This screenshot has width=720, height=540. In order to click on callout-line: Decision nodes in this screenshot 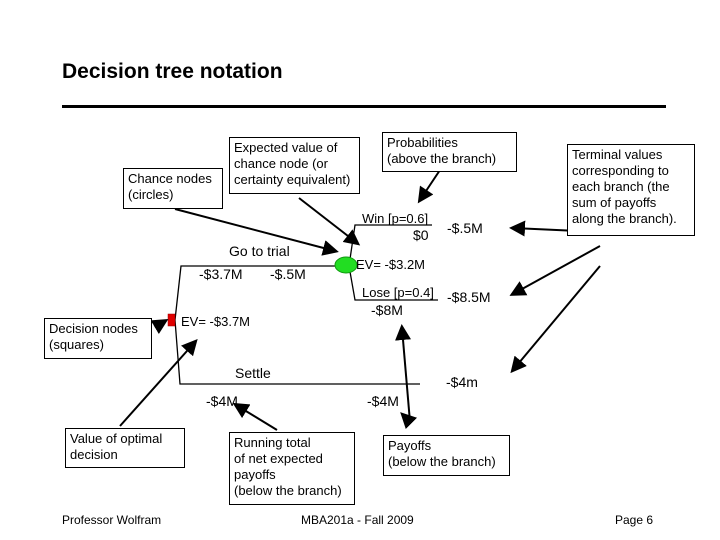, I will do `click(93, 328)`.